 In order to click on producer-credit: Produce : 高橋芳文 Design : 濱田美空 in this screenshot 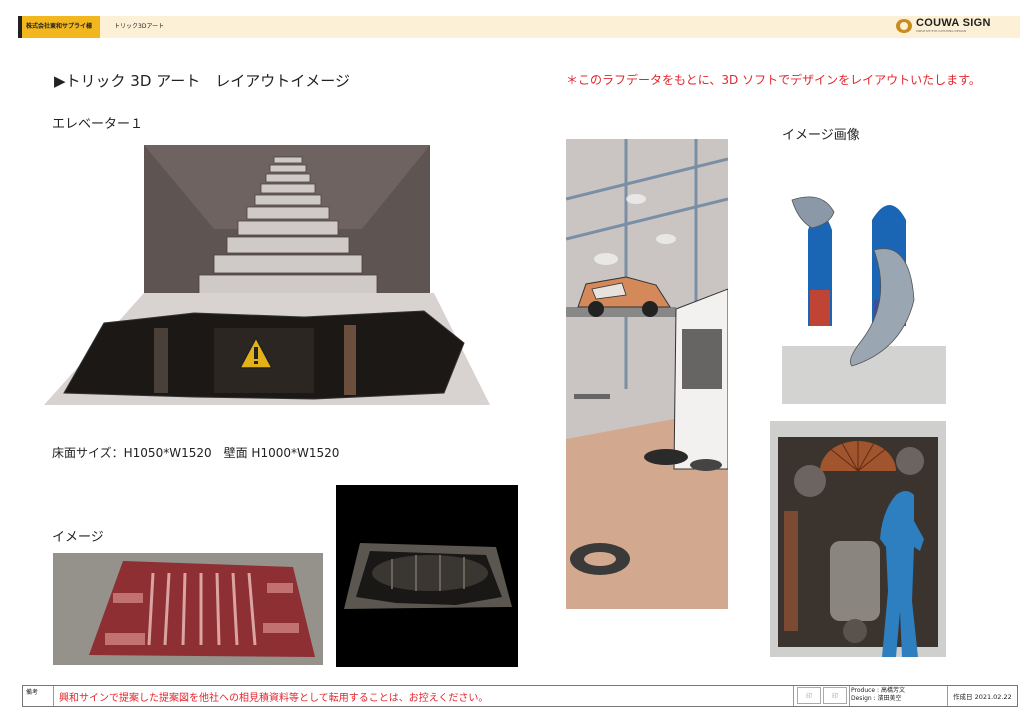, I will do `click(878, 695)`.